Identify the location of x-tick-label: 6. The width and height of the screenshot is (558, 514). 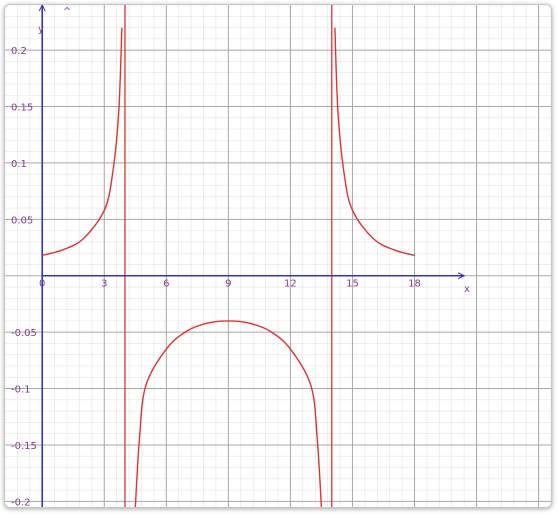
(166, 284).